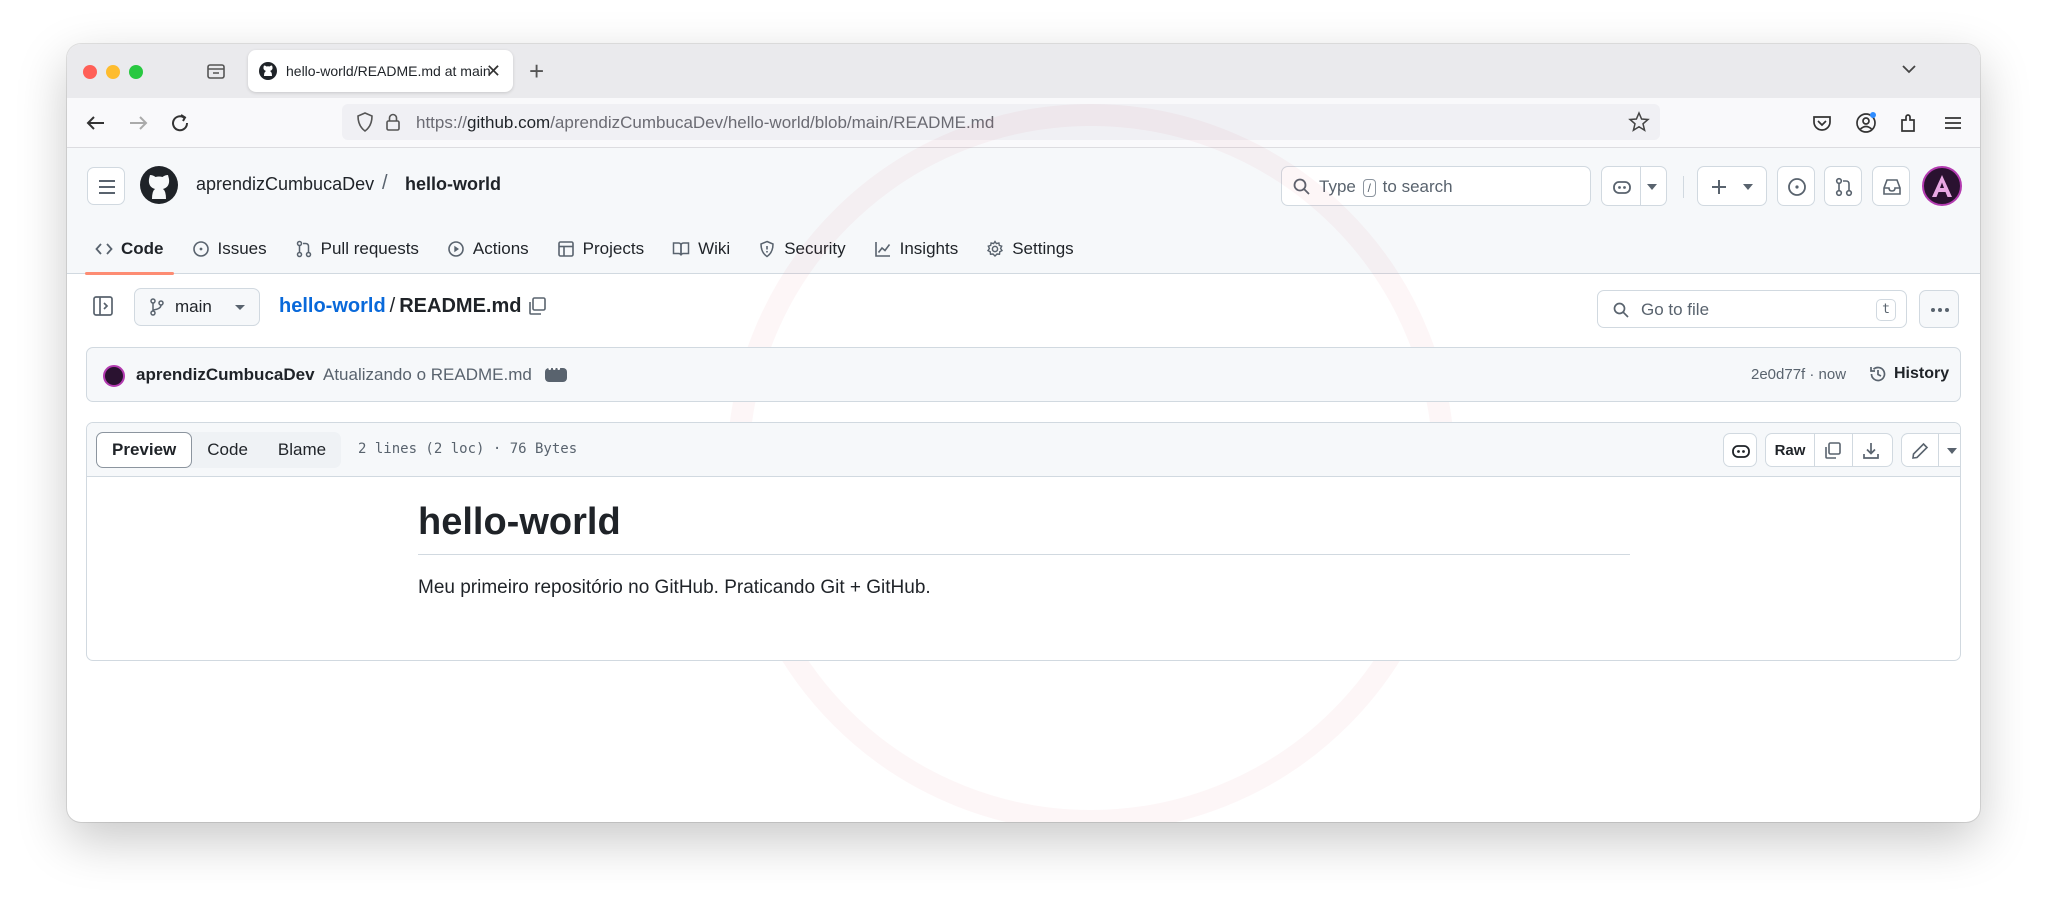 This screenshot has height=911, width=2048. What do you see at coordinates (1752, 309) in the screenshot?
I see `go-to-file-input: Go to file t` at bounding box center [1752, 309].